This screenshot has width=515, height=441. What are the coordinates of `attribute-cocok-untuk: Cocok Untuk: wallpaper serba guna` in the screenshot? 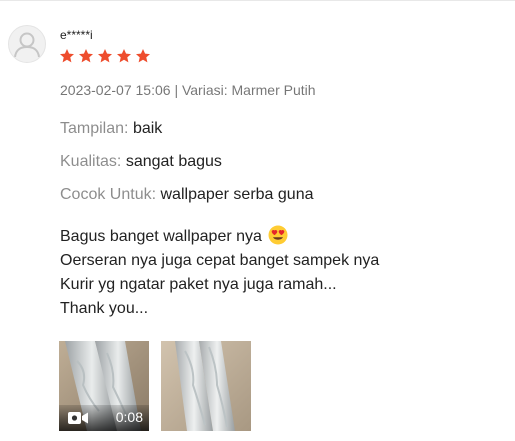 It's located at (187, 195).